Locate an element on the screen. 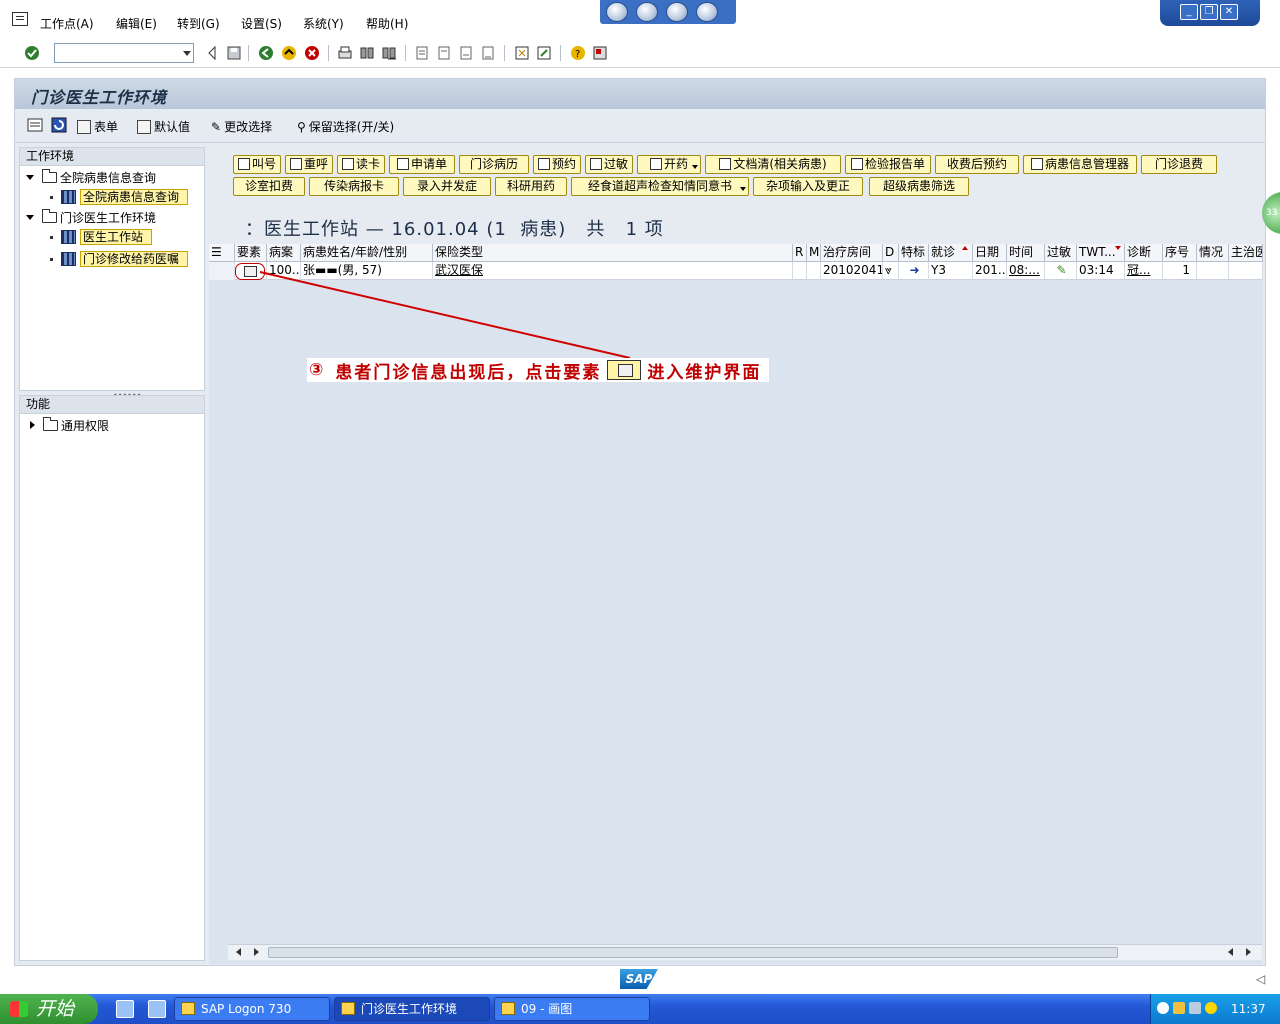 The height and width of the screenshot is (1024, 1280). clock: 11:37 is located at coordinates (1248, 1009).